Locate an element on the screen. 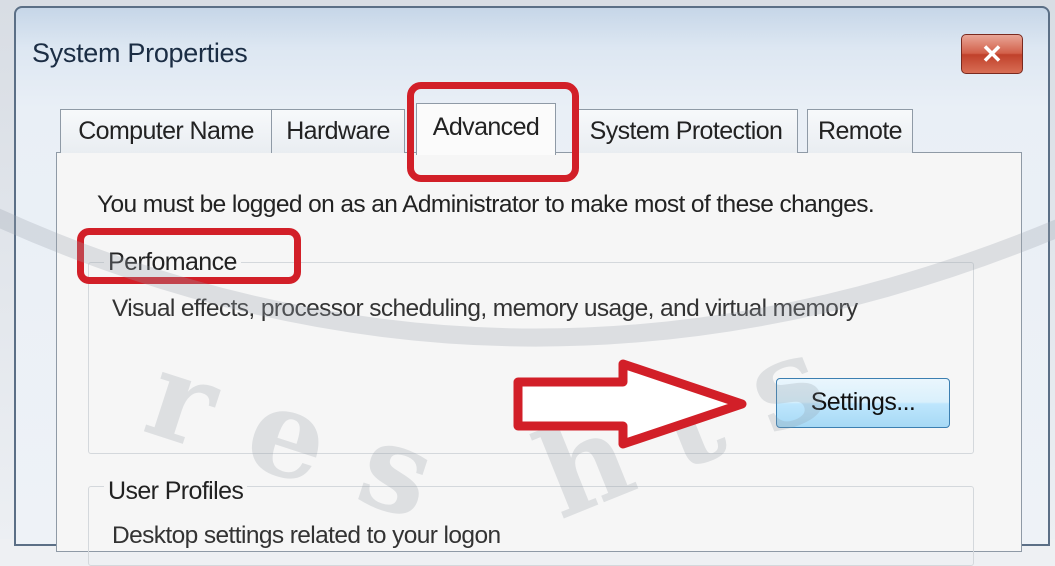 Image resolution: width=1055 pixels, height=566 pixels. tab-computer-name: Computer Name is located at coordinates (166, 131).